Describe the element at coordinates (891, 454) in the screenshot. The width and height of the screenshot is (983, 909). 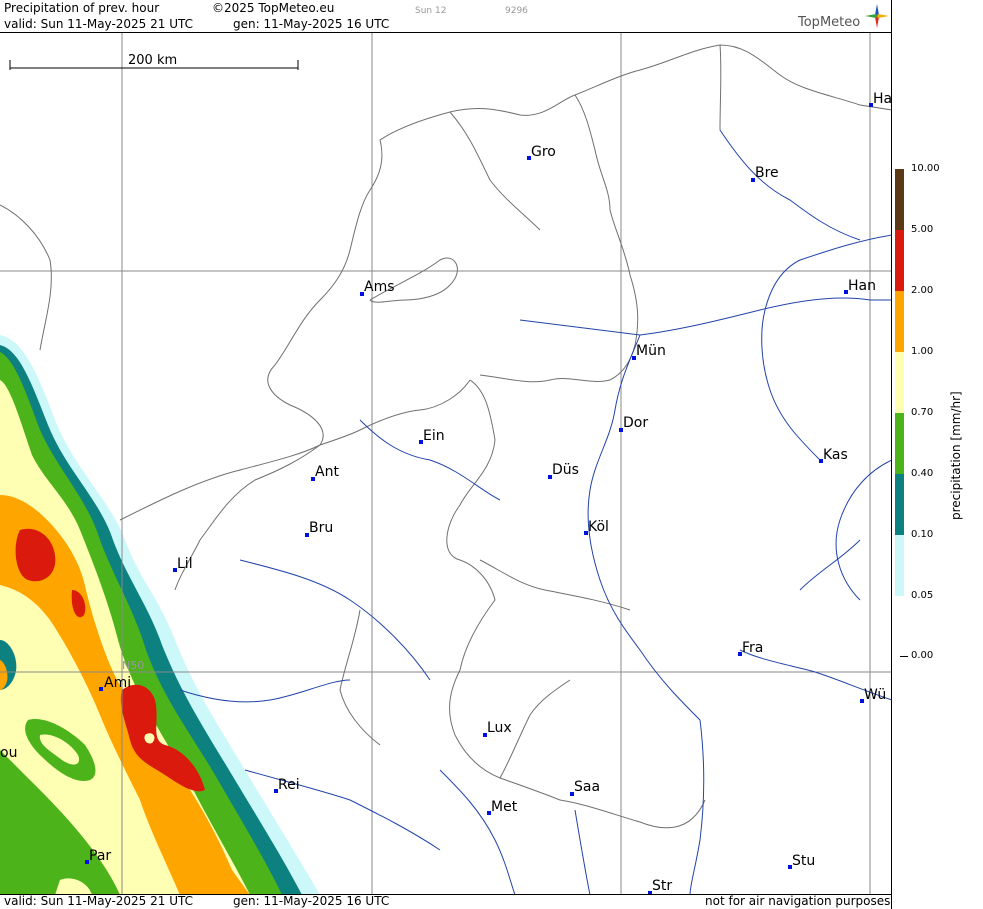
I see `map-right-border` at that location.